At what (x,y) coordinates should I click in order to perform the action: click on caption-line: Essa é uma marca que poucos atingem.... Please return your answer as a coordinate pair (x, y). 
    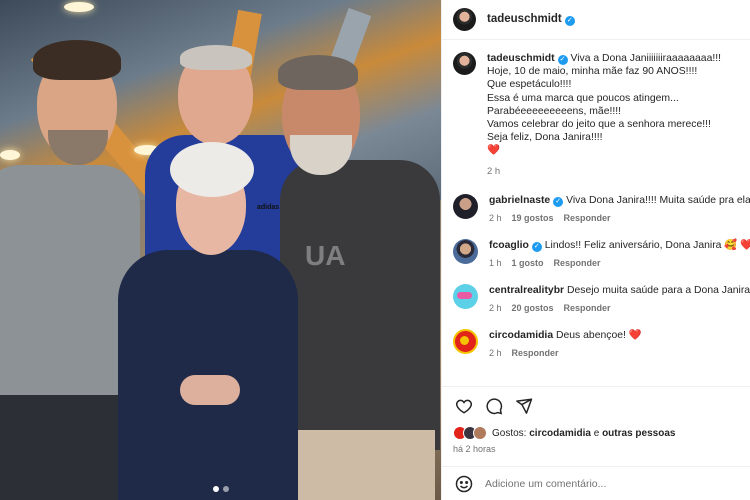
    Looking at the image, I should click on (583, 98).